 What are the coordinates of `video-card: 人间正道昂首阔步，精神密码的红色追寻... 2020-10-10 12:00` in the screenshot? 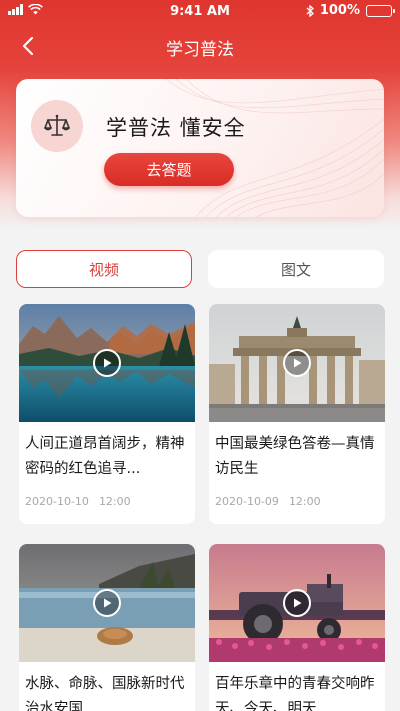 It's located at (107, 414).